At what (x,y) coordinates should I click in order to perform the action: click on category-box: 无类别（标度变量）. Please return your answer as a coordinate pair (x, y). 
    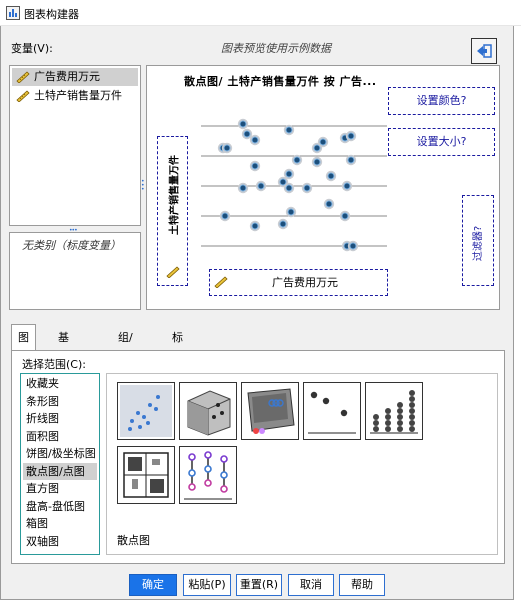
    Looking at the image, I should click on (75, 271).